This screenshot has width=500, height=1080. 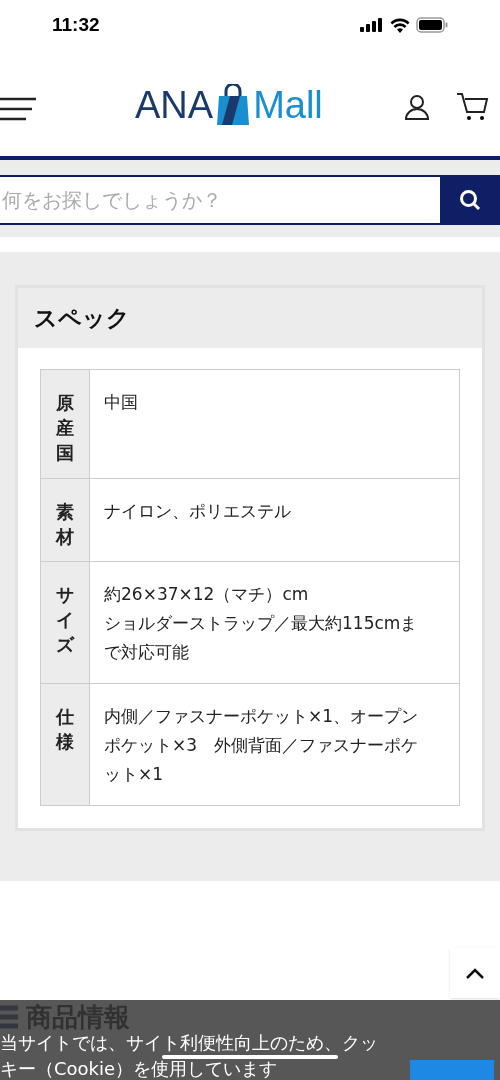 What do you see at coordinates (189, 1043) in the screenshot?
I see `cookie-notice-text: 当サイトでは、サイト利便性向上のため、クッ` at bounding box center [189, 1043].